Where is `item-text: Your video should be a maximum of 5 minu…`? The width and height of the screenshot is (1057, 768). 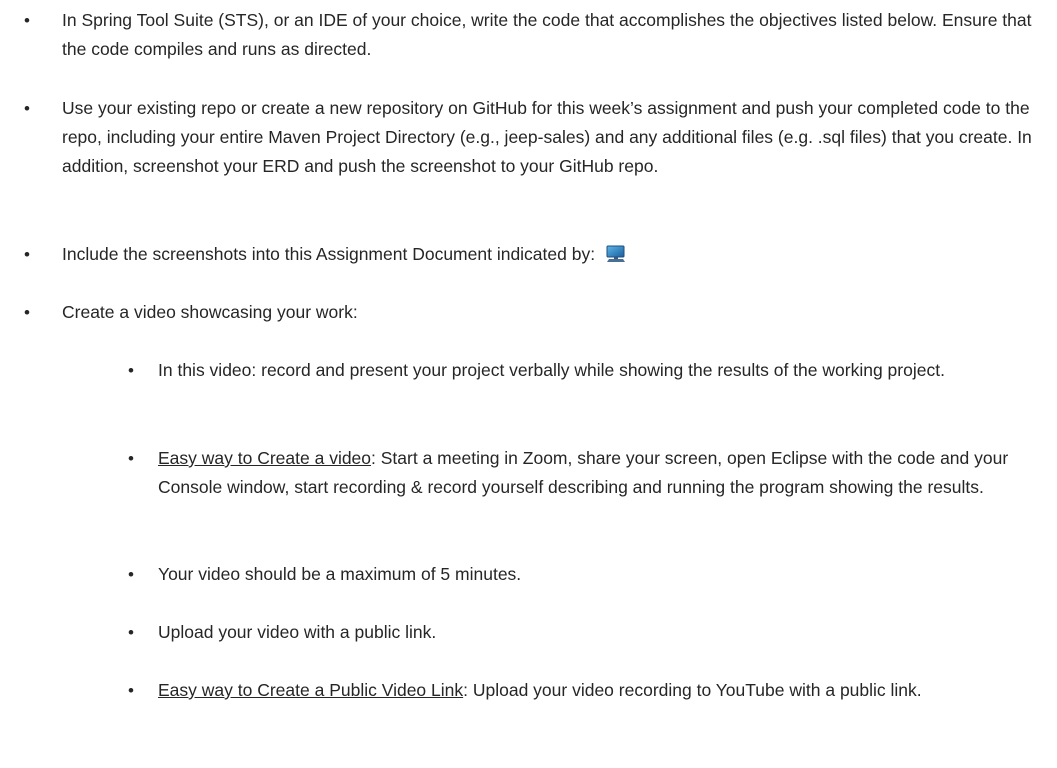 item-text: Your video should be a maximum of 5 minu… is located at coordinates (340, 574).